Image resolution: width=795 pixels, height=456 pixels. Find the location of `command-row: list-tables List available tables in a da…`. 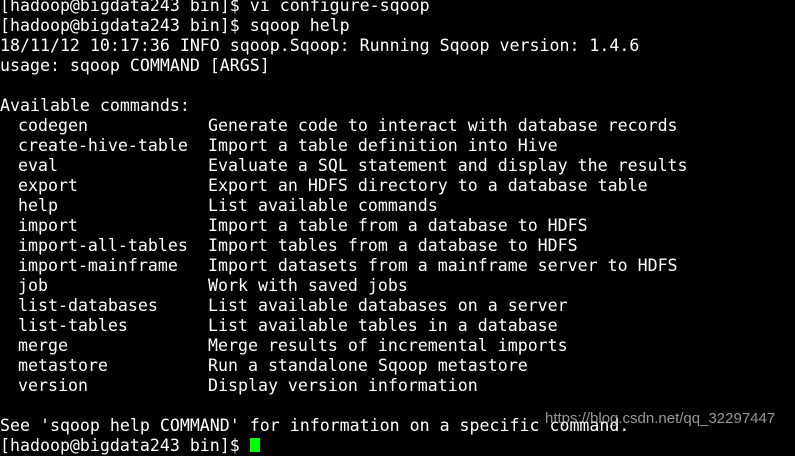

command-row: list-tables List available tables in a da… is located at coordinates (397, 326).